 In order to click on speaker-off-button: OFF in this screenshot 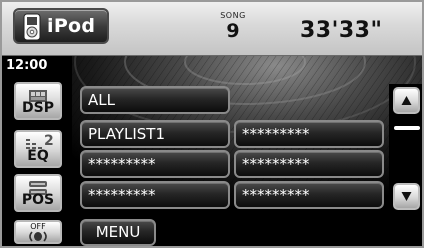, I will do `click(38, 232)`.